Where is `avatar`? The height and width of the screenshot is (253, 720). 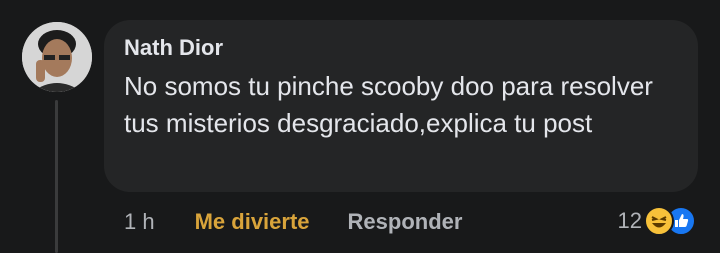 avatar is located at coordinates (57, 57).